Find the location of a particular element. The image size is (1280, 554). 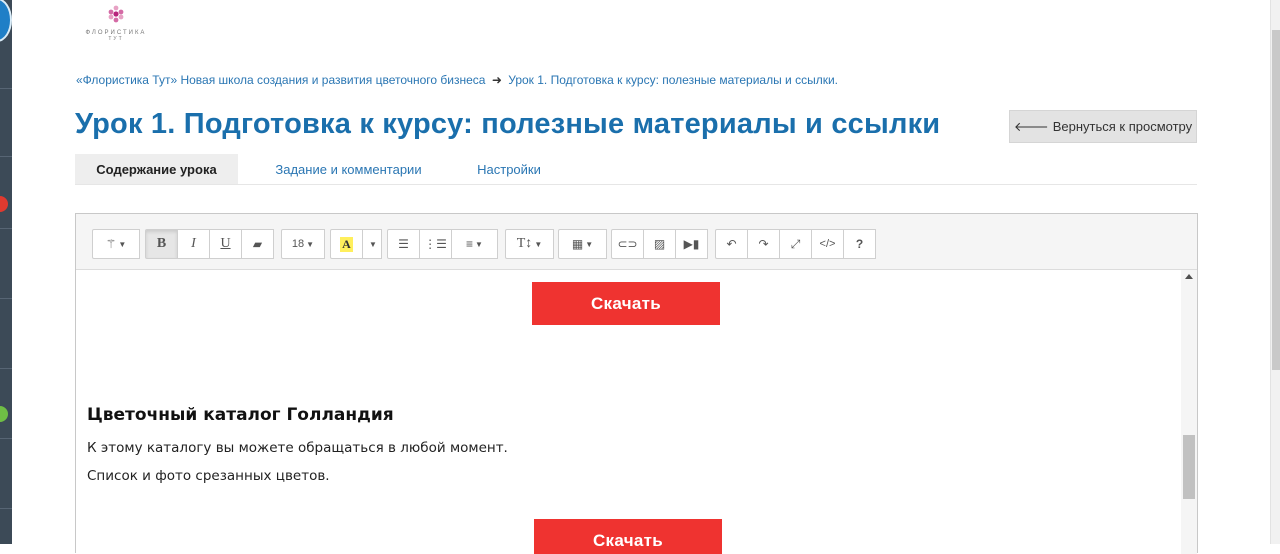

highlight-color-button: A is located at coordinates (346, 244).